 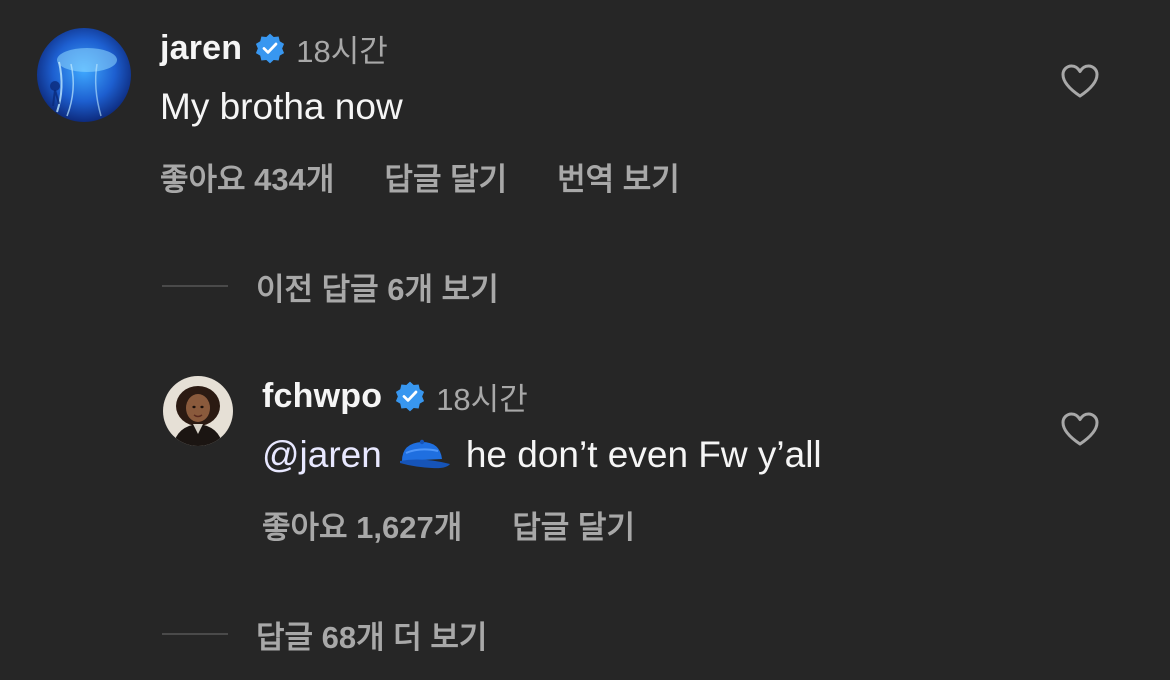 I want to click on view-more-replies-button: 답글 68개 더 보기, so click(x=324, y=634).